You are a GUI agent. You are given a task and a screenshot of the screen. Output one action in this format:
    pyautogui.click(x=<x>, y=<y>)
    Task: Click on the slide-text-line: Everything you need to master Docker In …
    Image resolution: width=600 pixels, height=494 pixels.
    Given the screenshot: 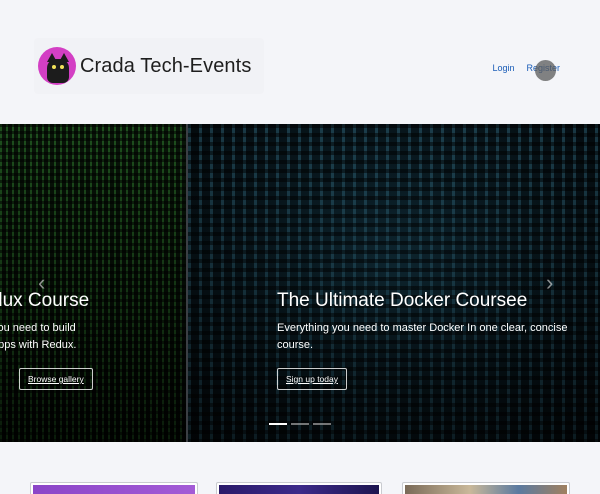 What is the action you would take?
    pyautogui.click(x=422, y=328)
    